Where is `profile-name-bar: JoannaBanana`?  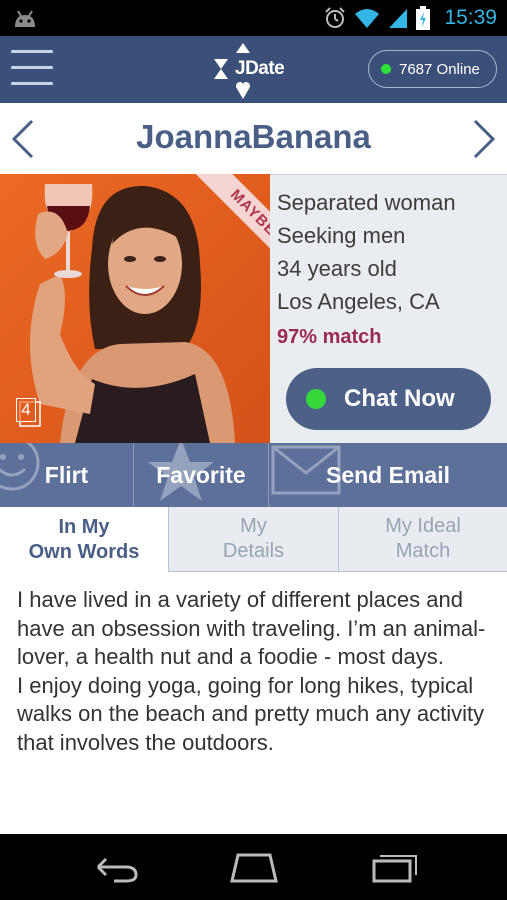
profile-name-bar: JoannaBanana is located at coordinates (253, 138).